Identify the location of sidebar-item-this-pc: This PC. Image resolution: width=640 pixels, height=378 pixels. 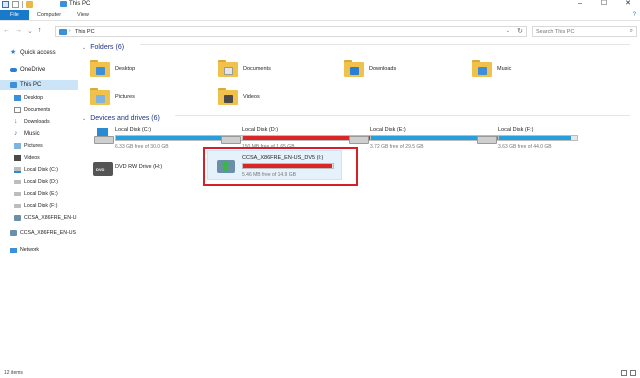
(39, 85).